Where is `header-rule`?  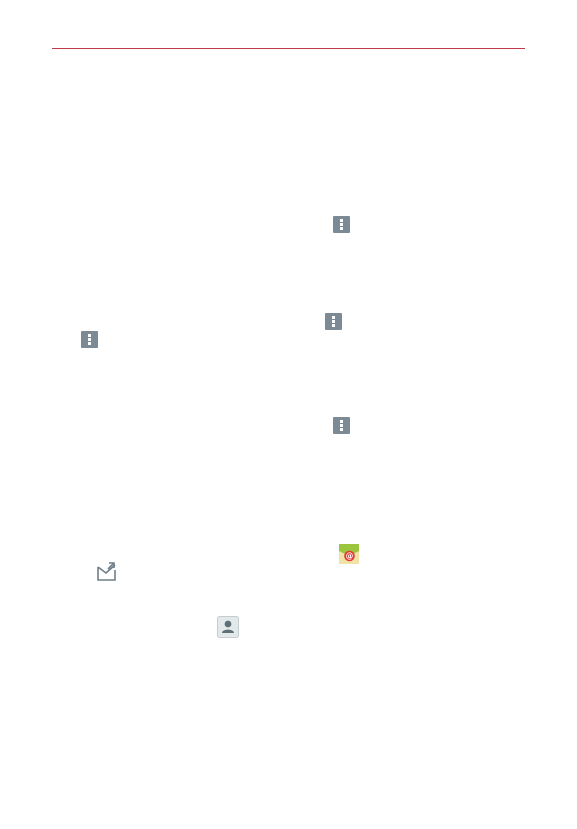 header-rule is located at coordinates (288, 48).